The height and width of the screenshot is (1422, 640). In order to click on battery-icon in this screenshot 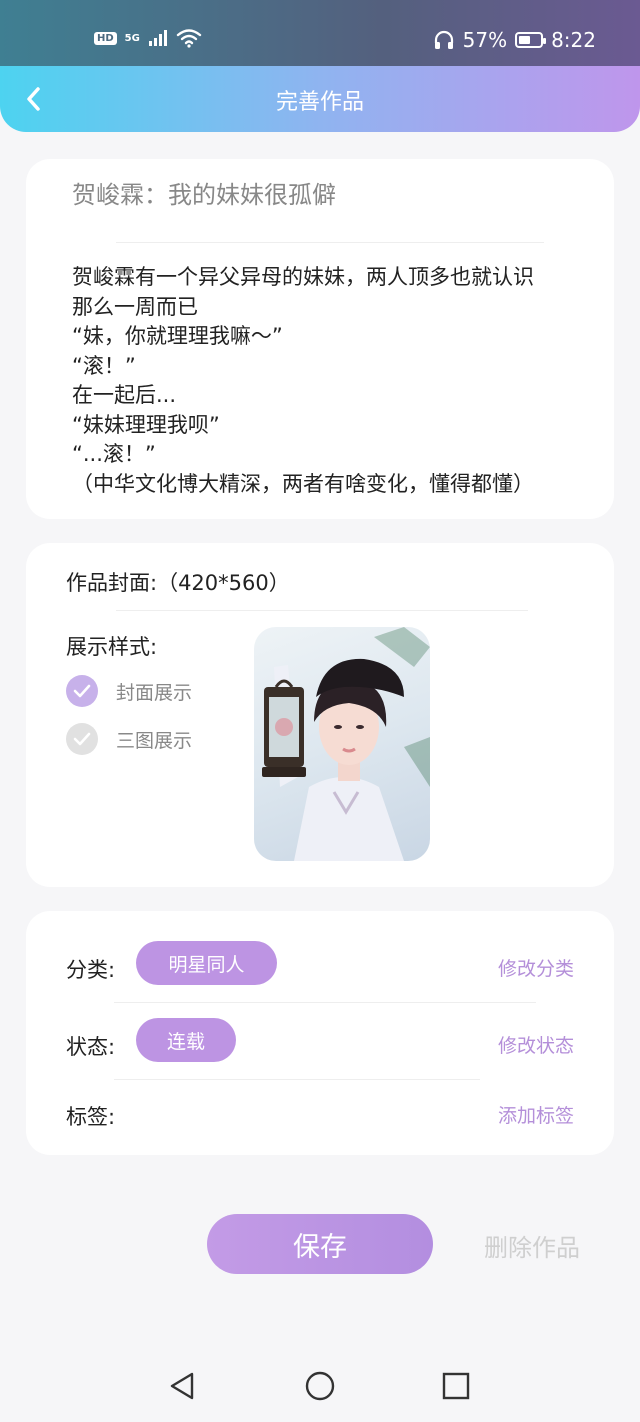, I will do `click(531, 40)`.